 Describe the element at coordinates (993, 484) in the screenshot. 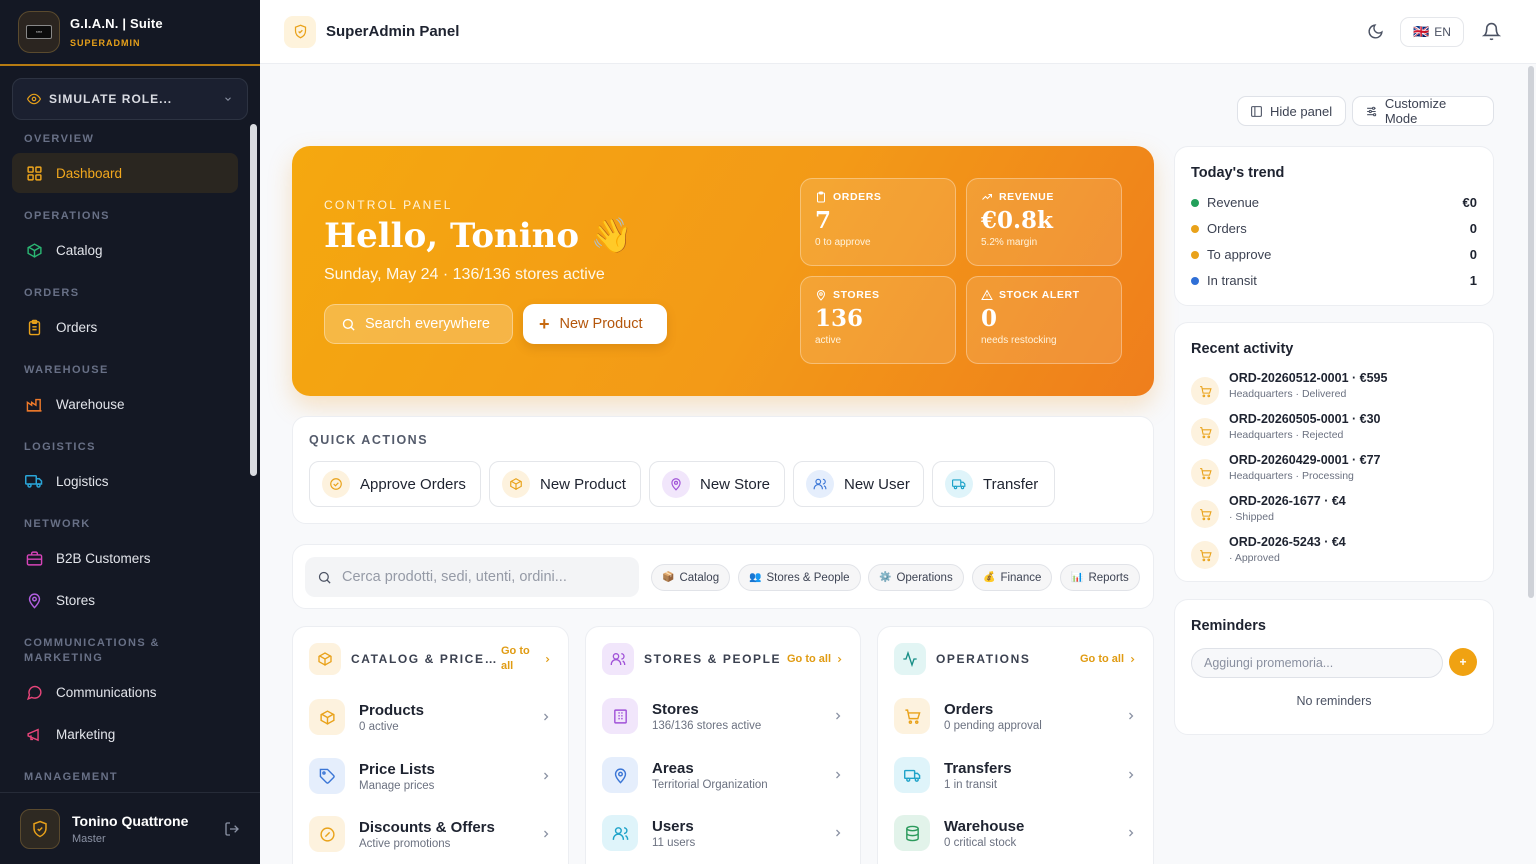

I see `transfer-button: Transfer` at that location.